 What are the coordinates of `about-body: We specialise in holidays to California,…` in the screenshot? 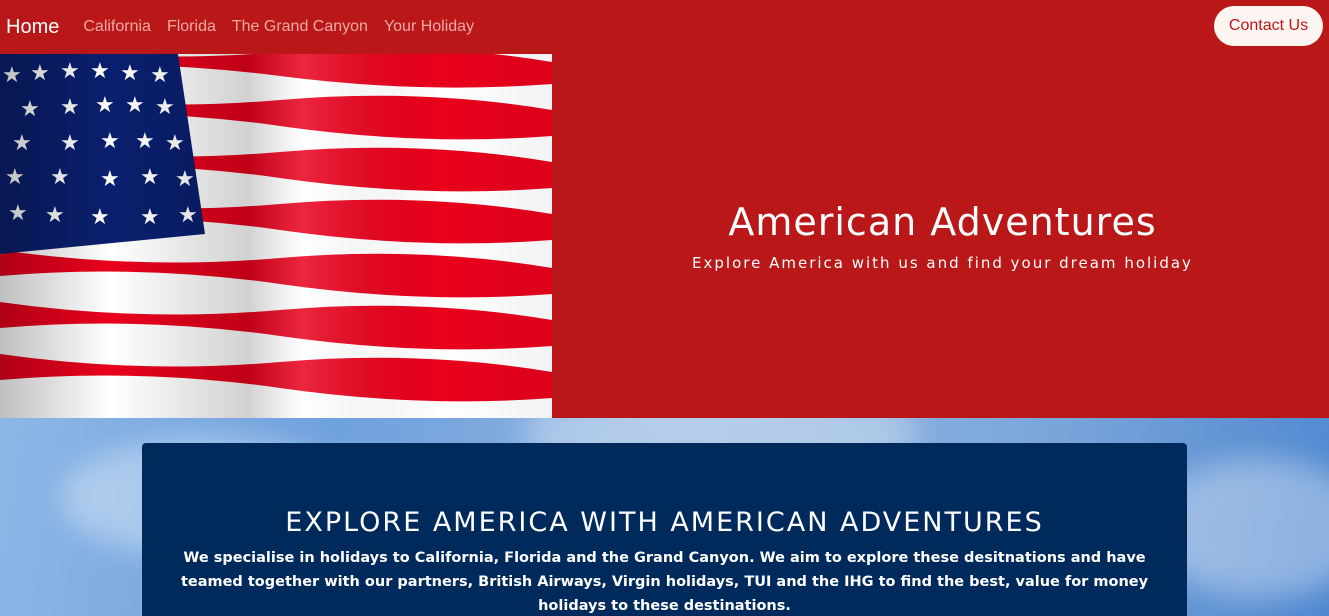 It's located at (664, 582).